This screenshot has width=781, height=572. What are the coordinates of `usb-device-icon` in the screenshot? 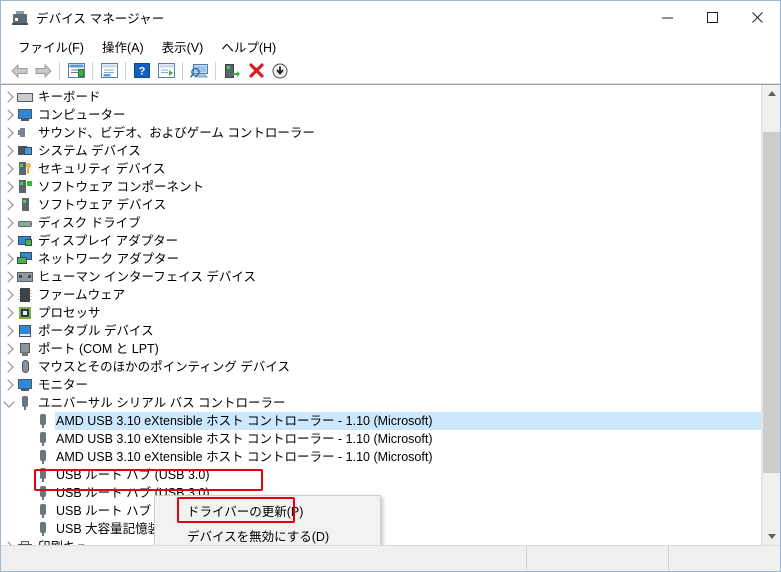 It's located at (43, 529).